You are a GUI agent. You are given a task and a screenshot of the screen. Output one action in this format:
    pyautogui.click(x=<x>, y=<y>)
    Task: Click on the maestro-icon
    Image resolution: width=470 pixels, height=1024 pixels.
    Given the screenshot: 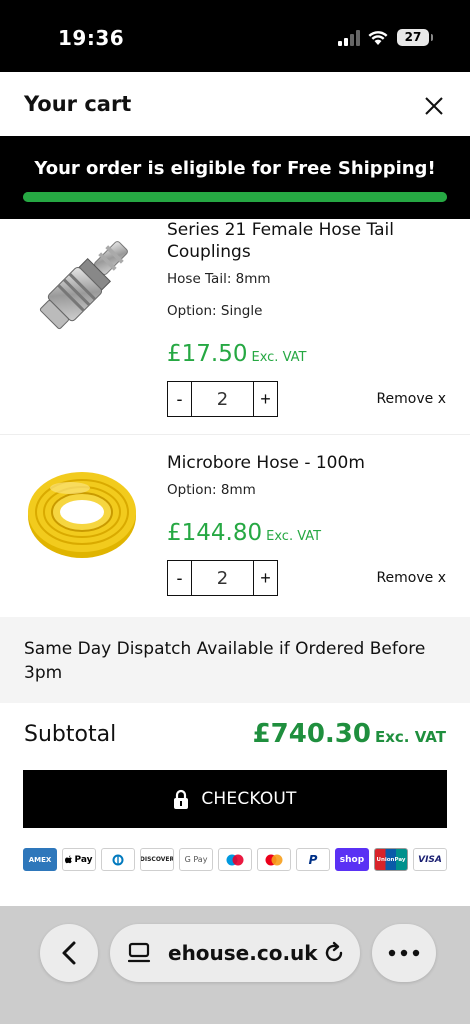 What is the action you would take?
    pyautogui.click(x=235, y=859)
    